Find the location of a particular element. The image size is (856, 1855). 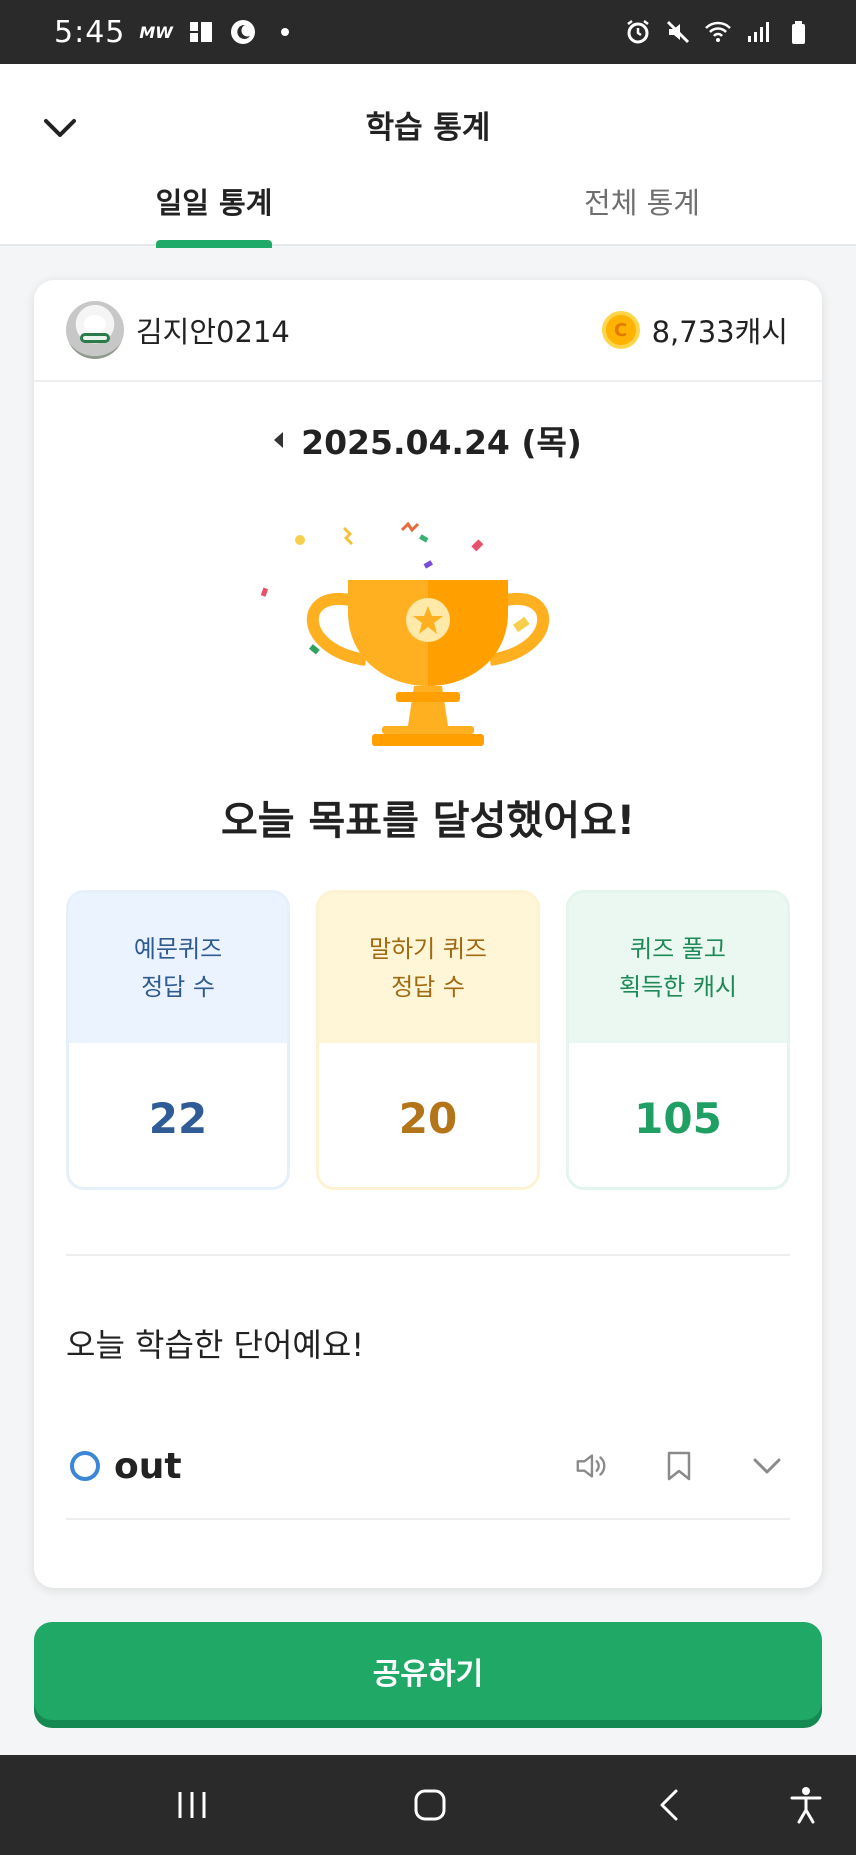

speaker-icon is located at coordinates (591, 1466).